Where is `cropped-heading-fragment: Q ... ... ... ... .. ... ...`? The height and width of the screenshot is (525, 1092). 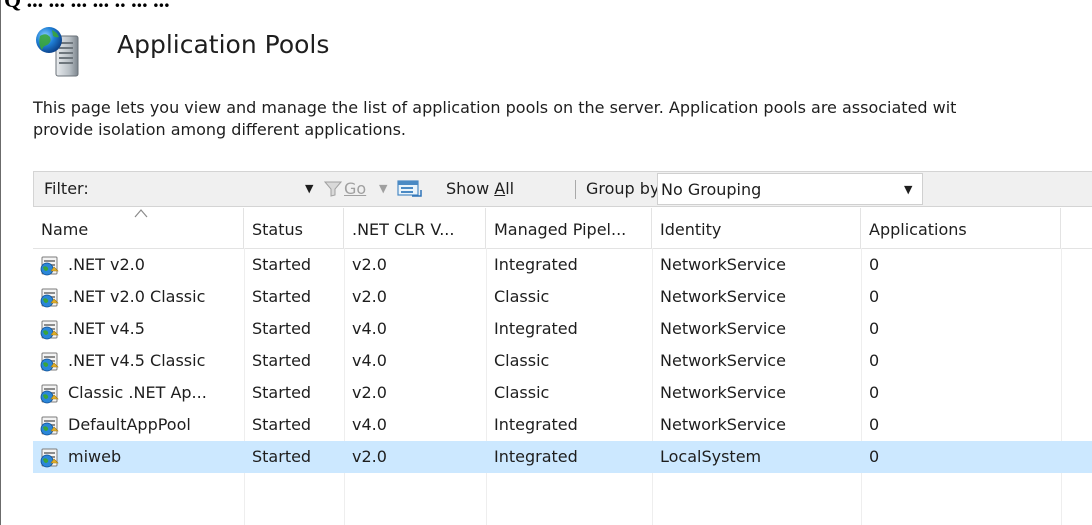 cropped-heading-fragment: Q ... ... ... ... .. ... ... is located at coordinates (87, 6).